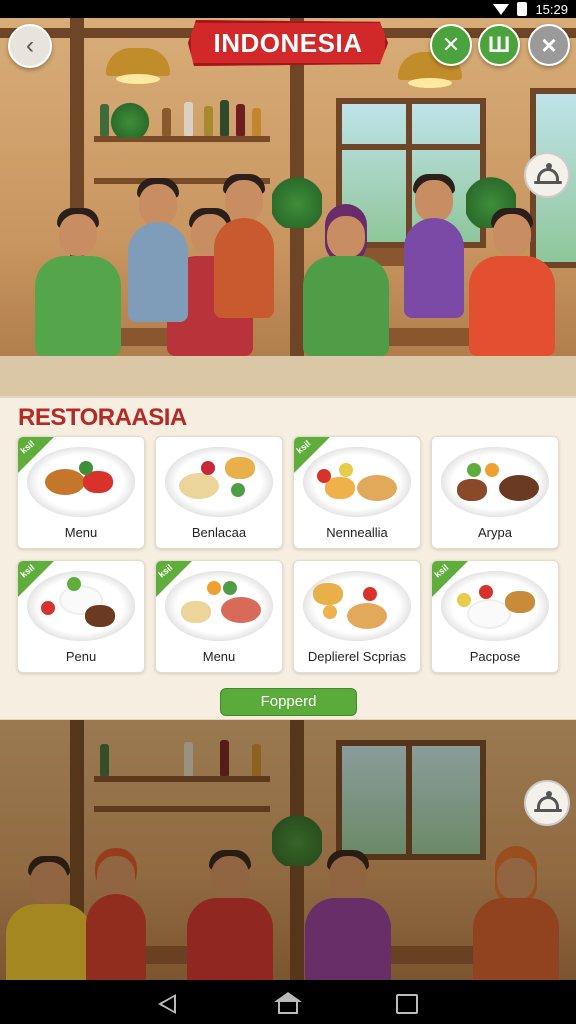  I want to click on menu-card: Deplierel Scprias, so click(357, 616).